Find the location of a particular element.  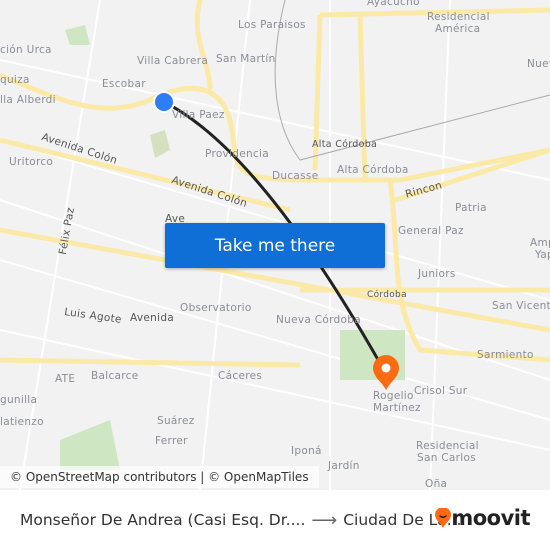

map-label: América is located at coordinates (458, 29).